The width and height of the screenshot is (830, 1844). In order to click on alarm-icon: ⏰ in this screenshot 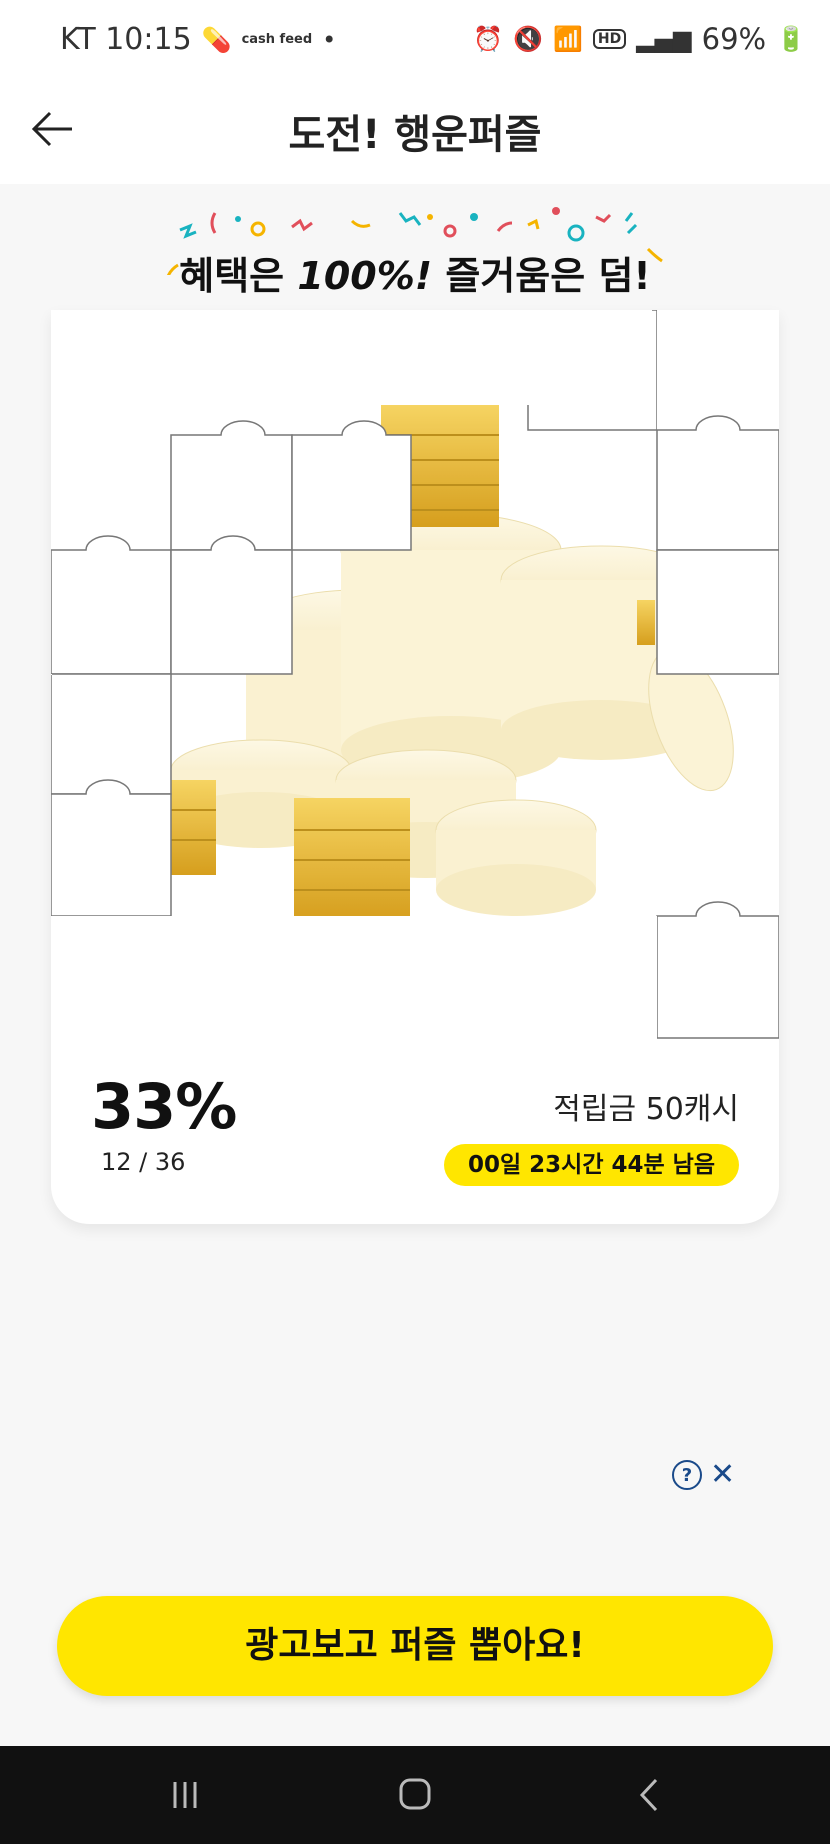, I will do `click(488, 39)`.